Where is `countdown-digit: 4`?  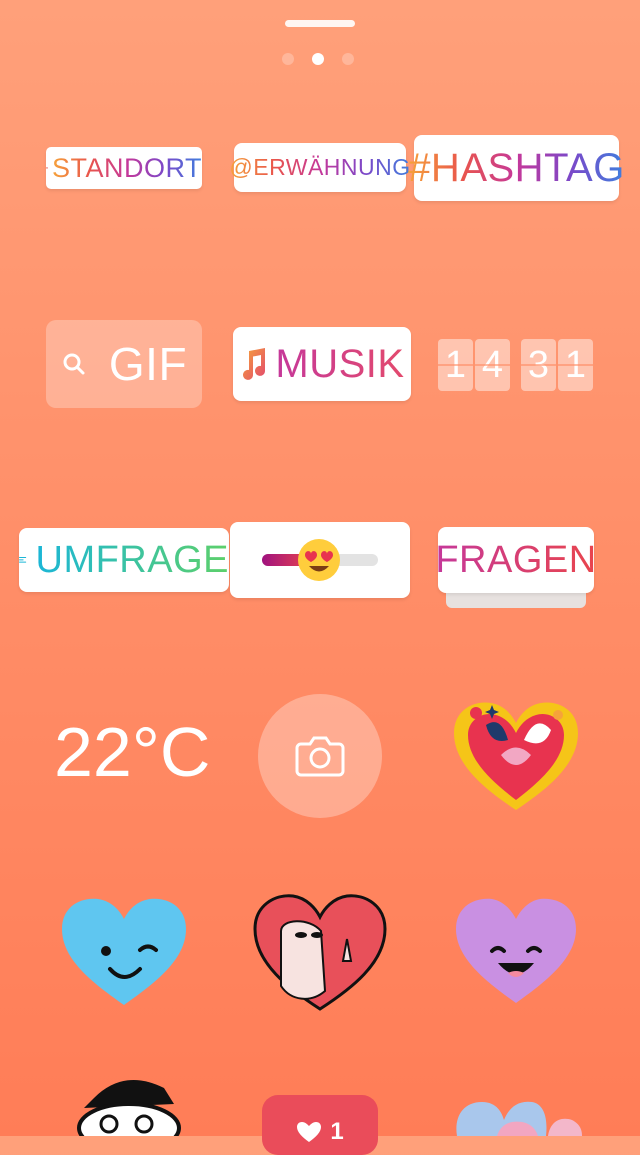 countdown-digit: 4 is located at coordinates (492, 365).